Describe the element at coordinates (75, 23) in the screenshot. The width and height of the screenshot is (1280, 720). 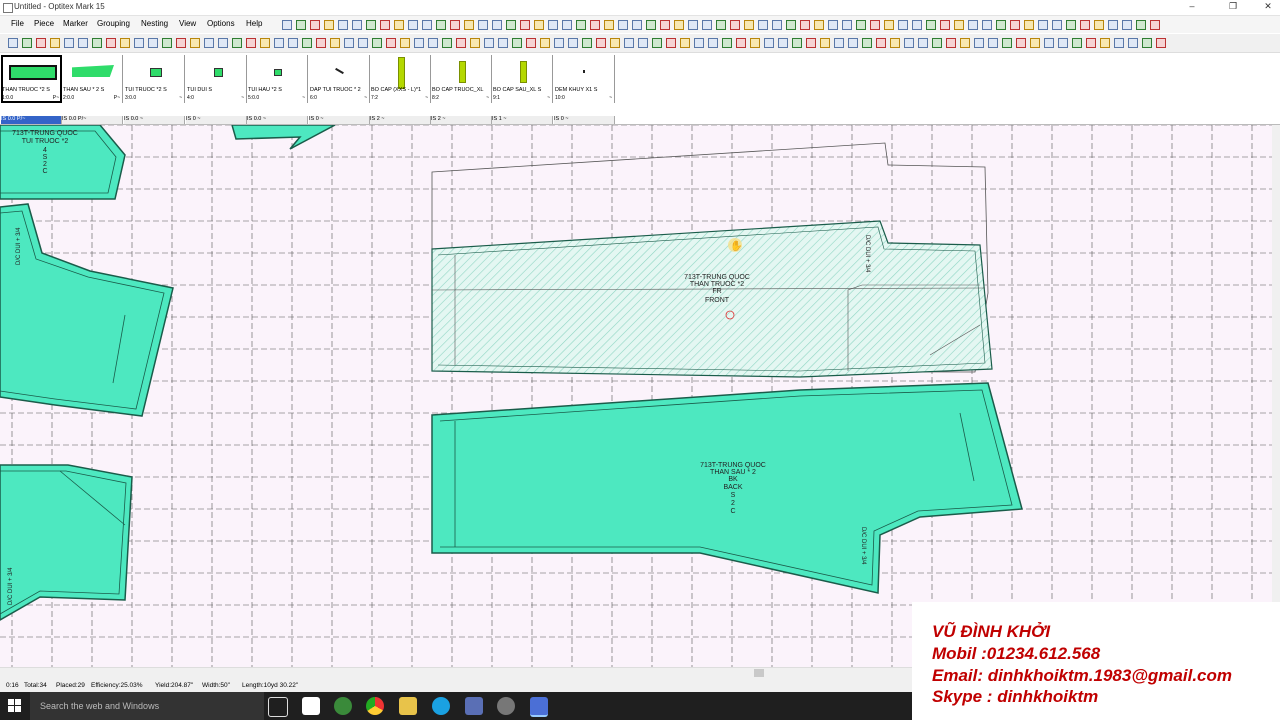
I see `menu-marker: Marker` at that location.